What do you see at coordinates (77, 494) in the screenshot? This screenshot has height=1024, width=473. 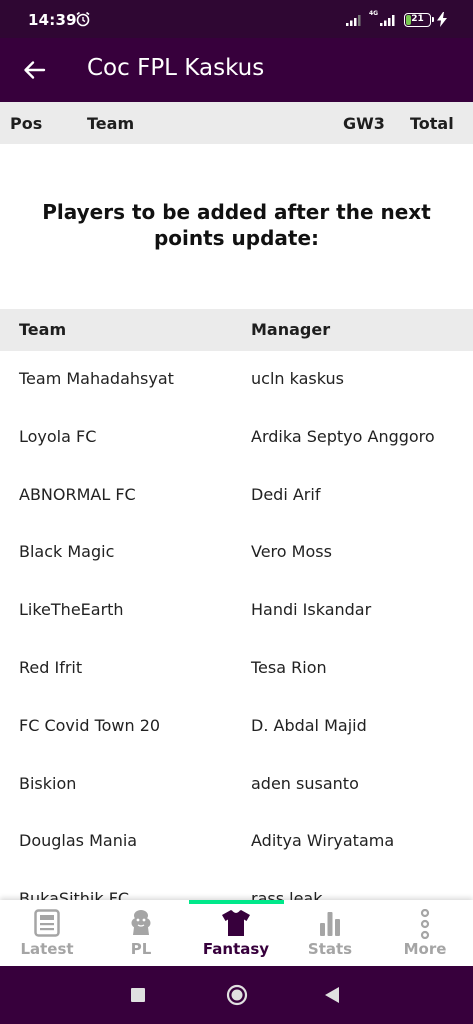 I see `team-name: ABNORMAL FC` at bounding box center [77, 494].